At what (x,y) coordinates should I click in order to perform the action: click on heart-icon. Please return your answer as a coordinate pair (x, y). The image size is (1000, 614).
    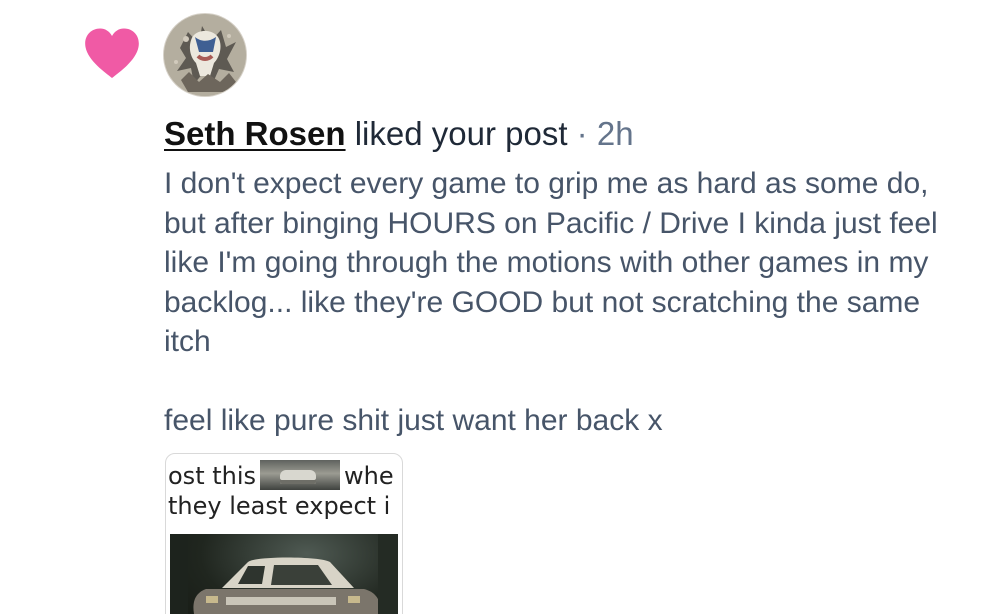
    Looking at the image, I should click on (112, 53).